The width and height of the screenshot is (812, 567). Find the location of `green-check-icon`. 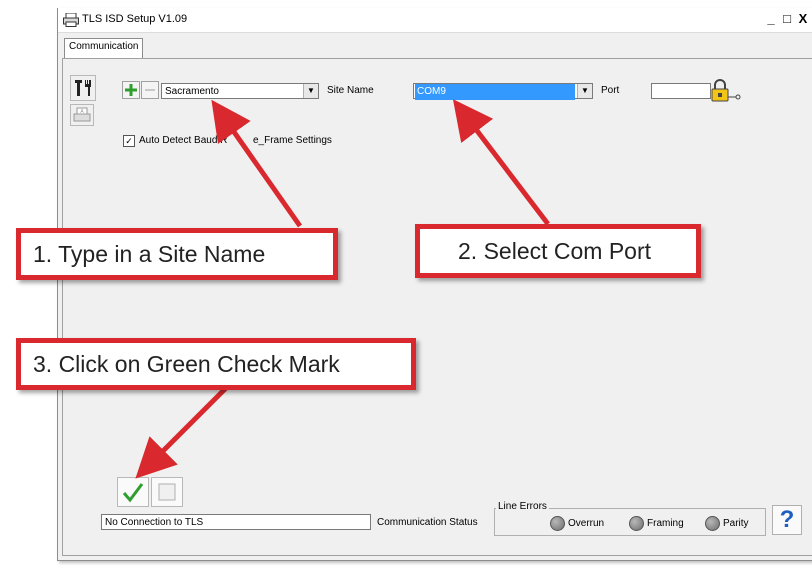

green-check-icon is located at coordinates (133, 493).